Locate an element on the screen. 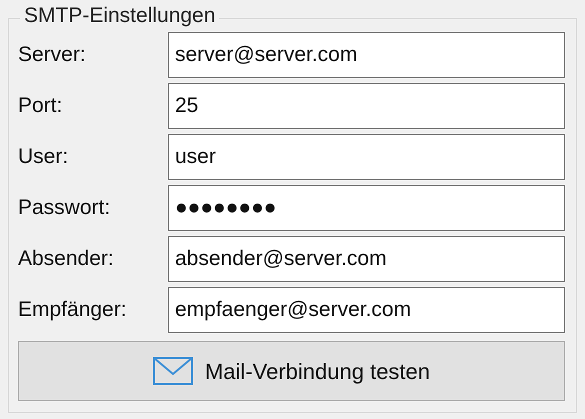 This screenshot has height=419, width=585. input-field: absender@server.com is located at coordinates (366, 259).